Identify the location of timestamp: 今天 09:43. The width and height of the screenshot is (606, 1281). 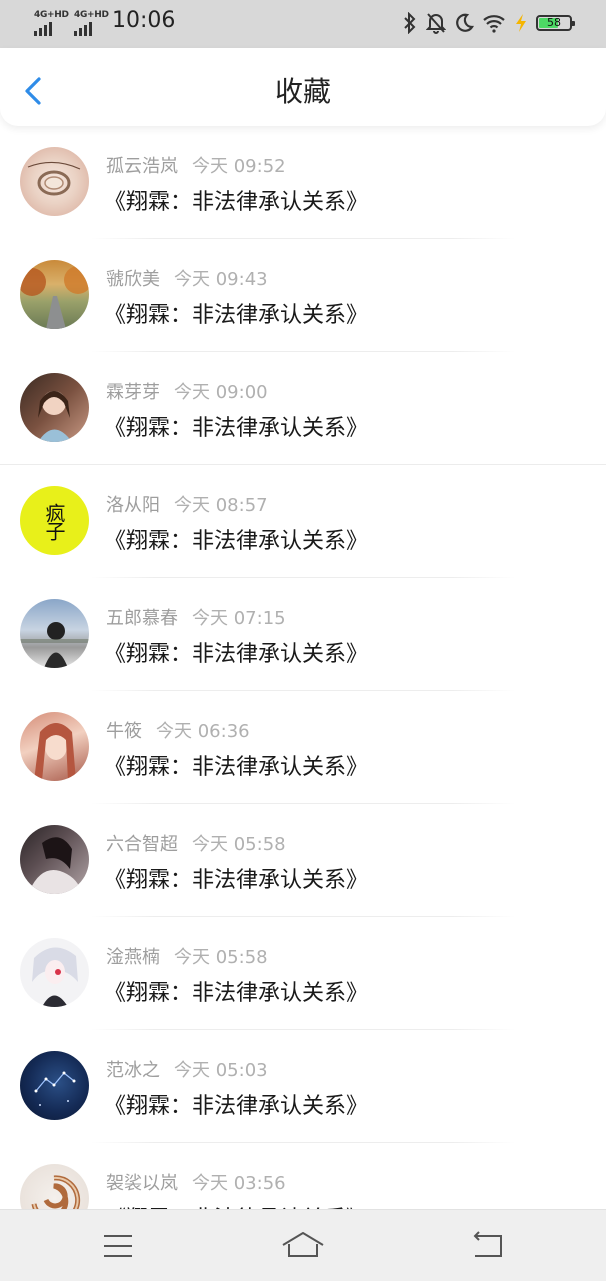
(221, 279).